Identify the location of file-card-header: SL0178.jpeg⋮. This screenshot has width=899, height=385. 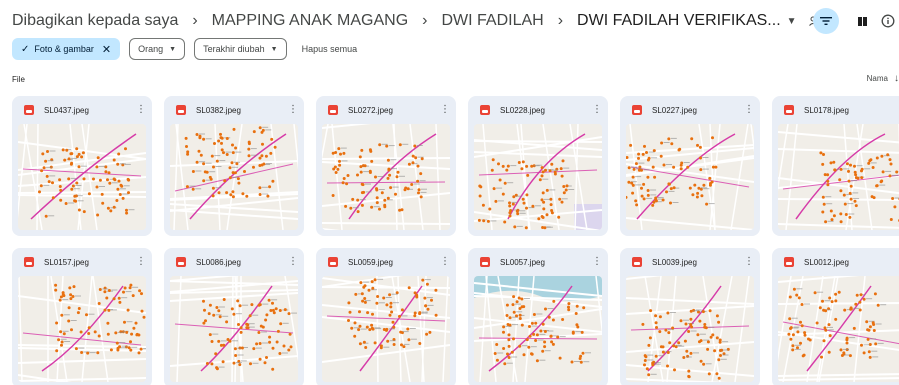
(835, 110).